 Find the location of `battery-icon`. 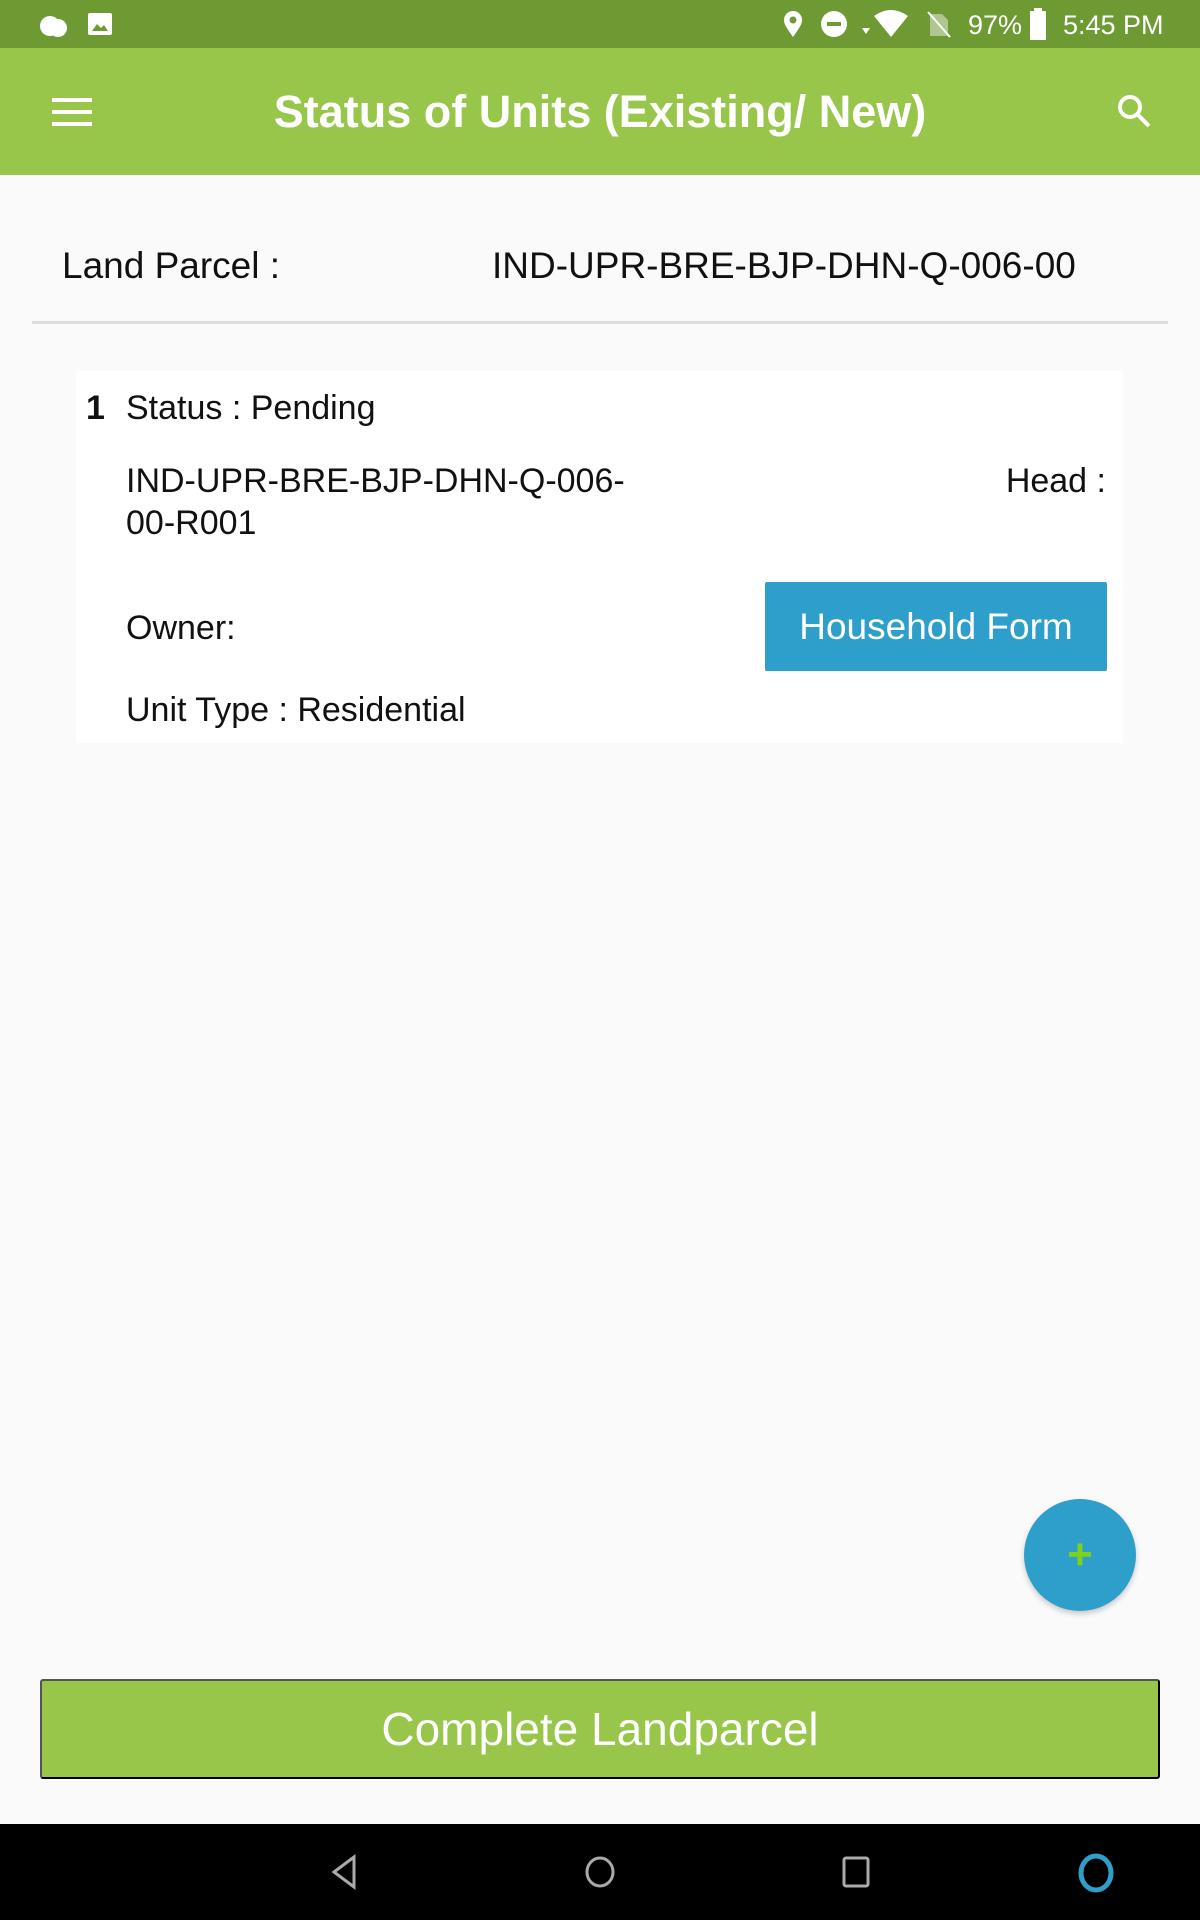

battery-icon is located at coordinates (1038, 24).